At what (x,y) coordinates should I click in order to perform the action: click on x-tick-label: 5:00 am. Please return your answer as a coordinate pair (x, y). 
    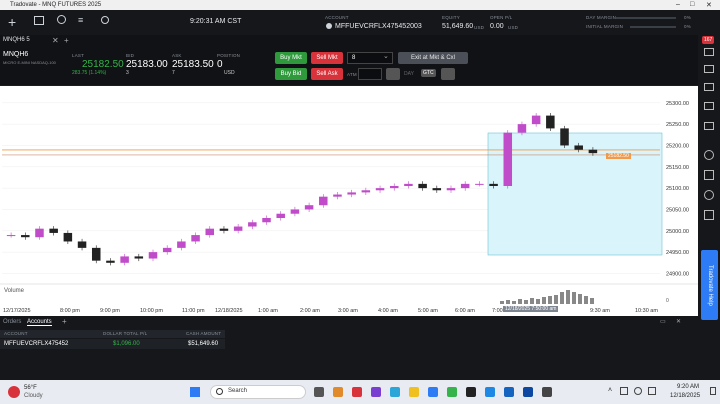
    Looking at the image, I should click on (428, 311).